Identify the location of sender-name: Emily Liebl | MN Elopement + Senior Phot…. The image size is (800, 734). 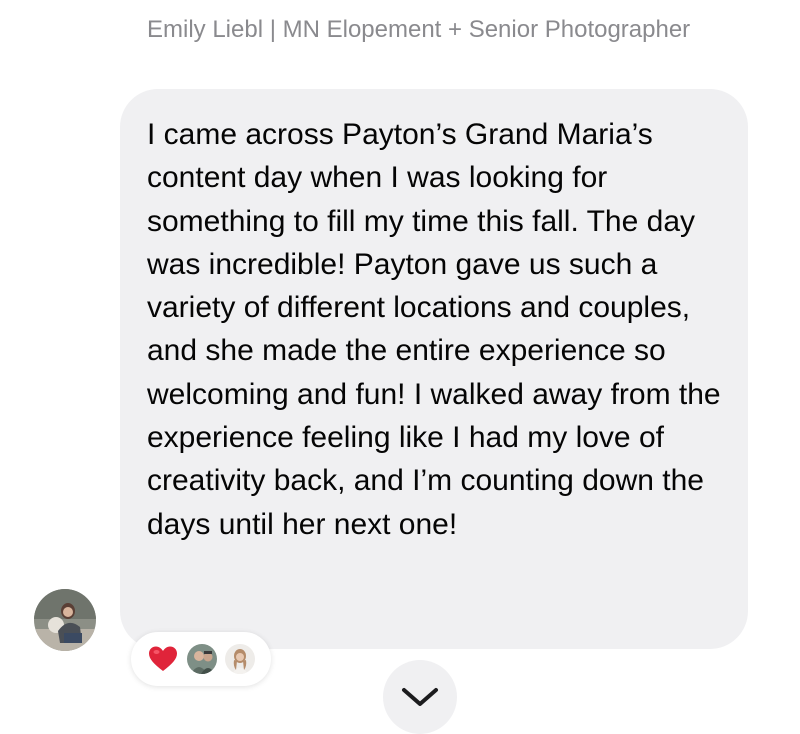
(419, 29).